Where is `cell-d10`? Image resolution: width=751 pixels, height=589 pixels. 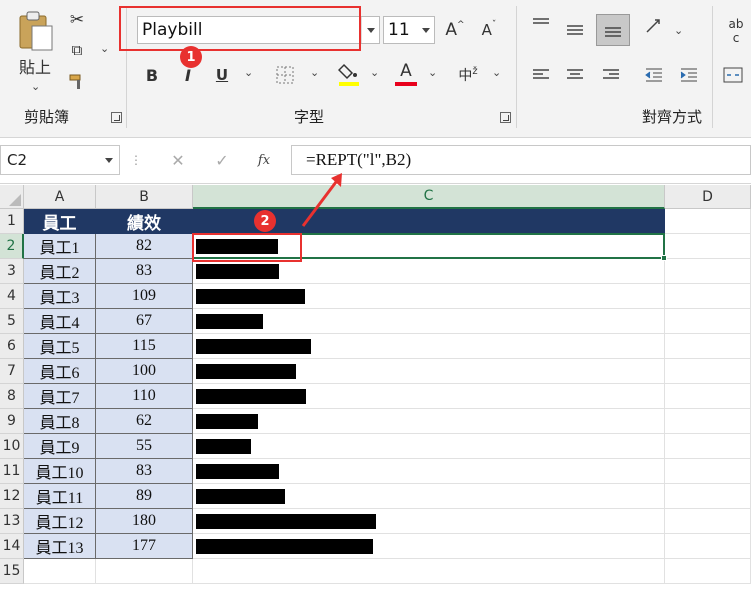
cell-d10 is located at coordinates (708, 446).